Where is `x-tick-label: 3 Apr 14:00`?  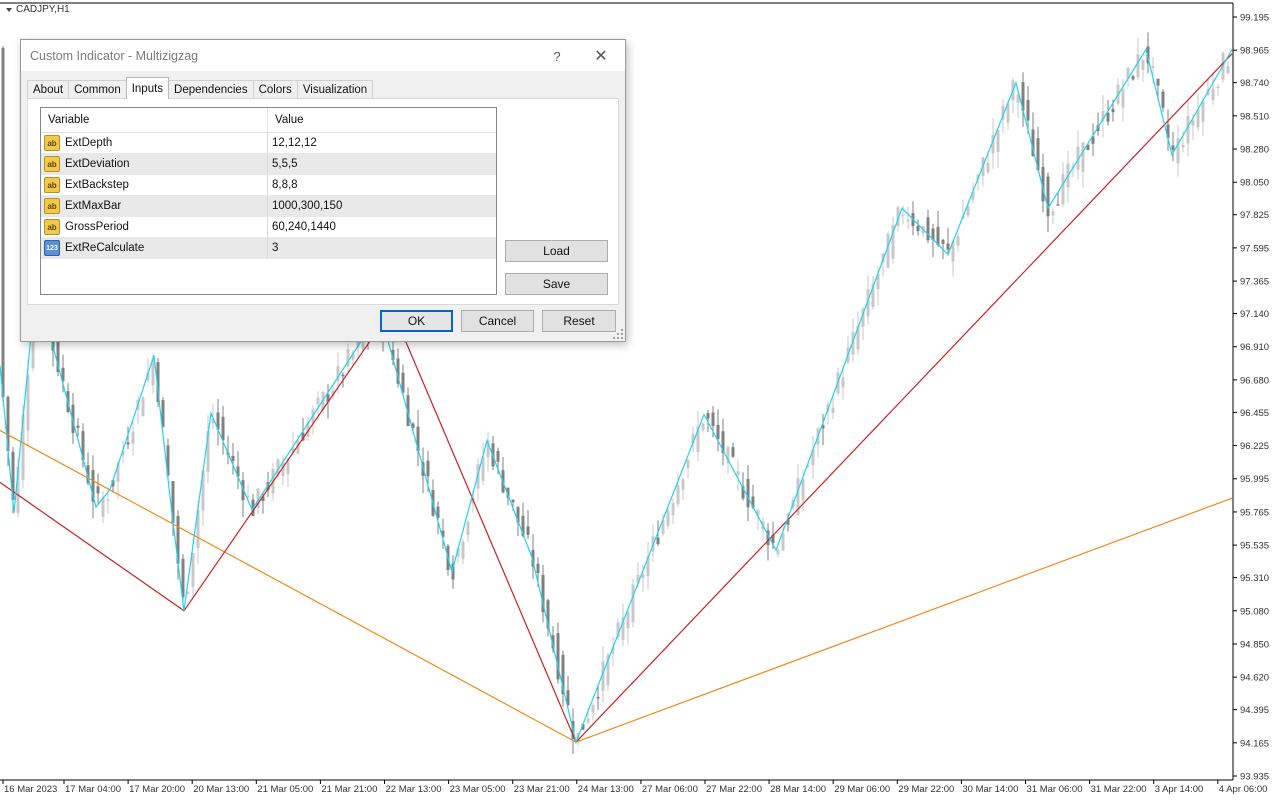 x-tick-label: 3 Apr 14:00 is located at coordinates (1179, 789).